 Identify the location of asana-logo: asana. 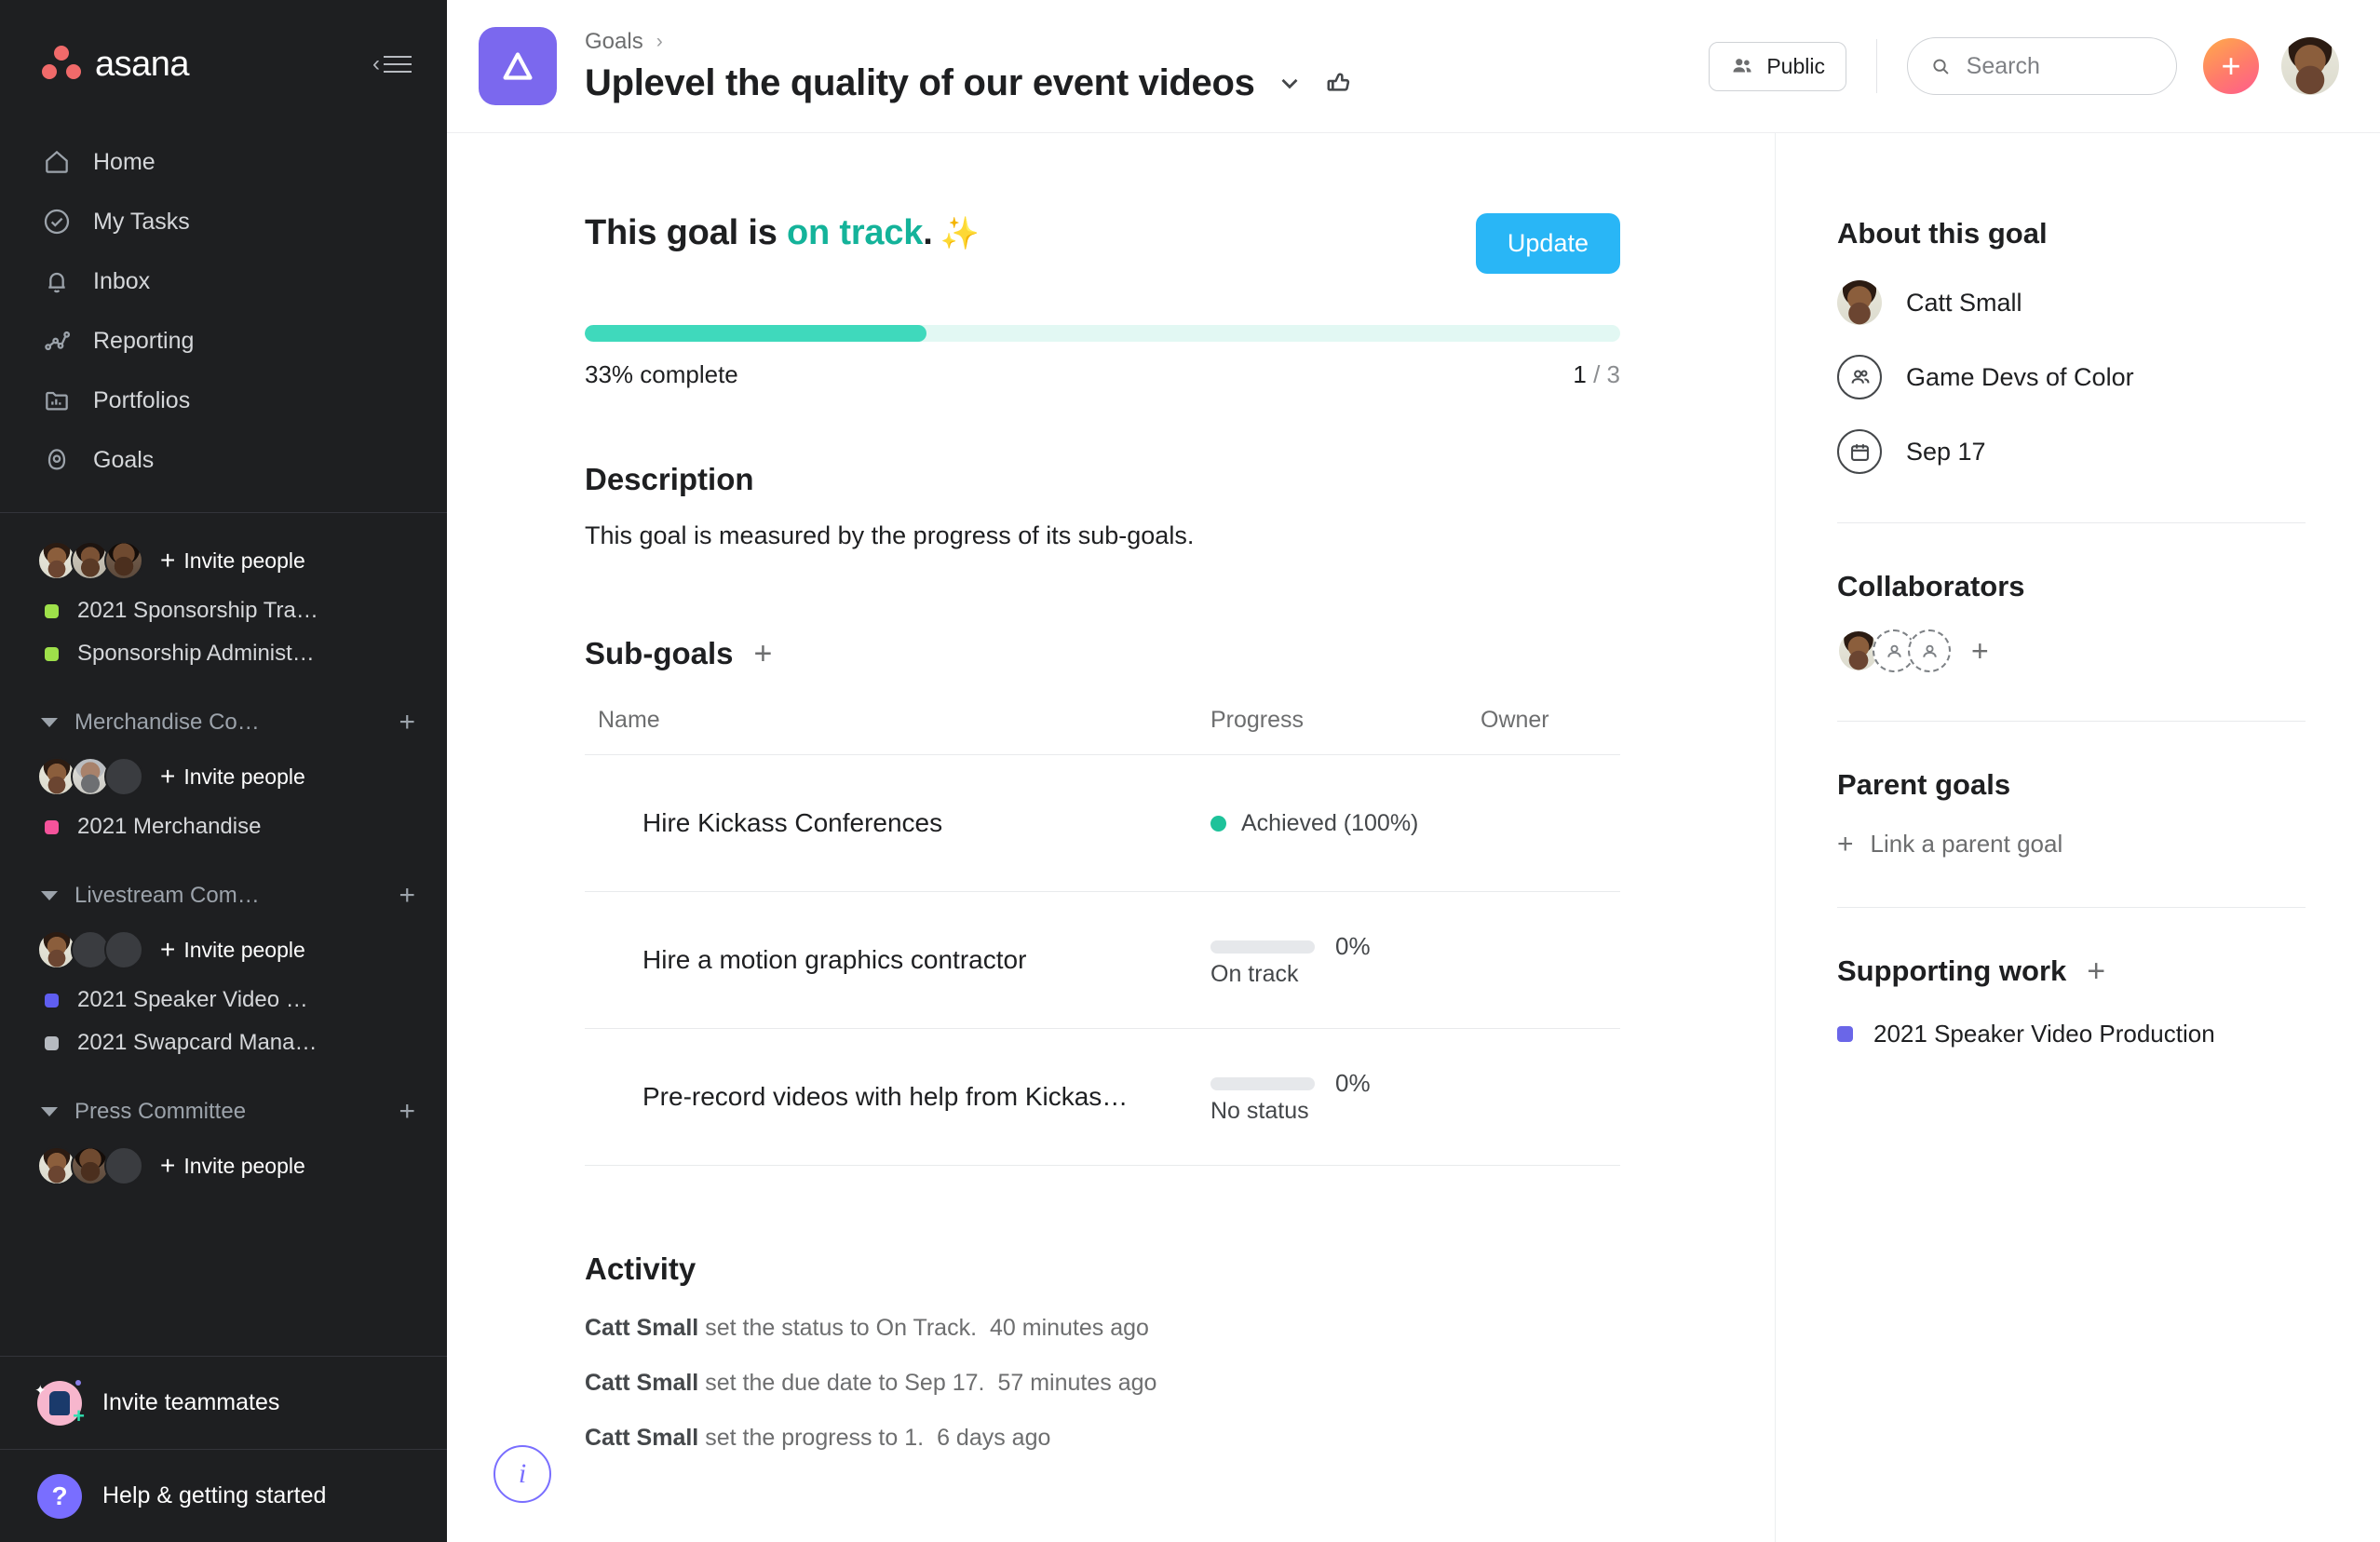
(115, 64).